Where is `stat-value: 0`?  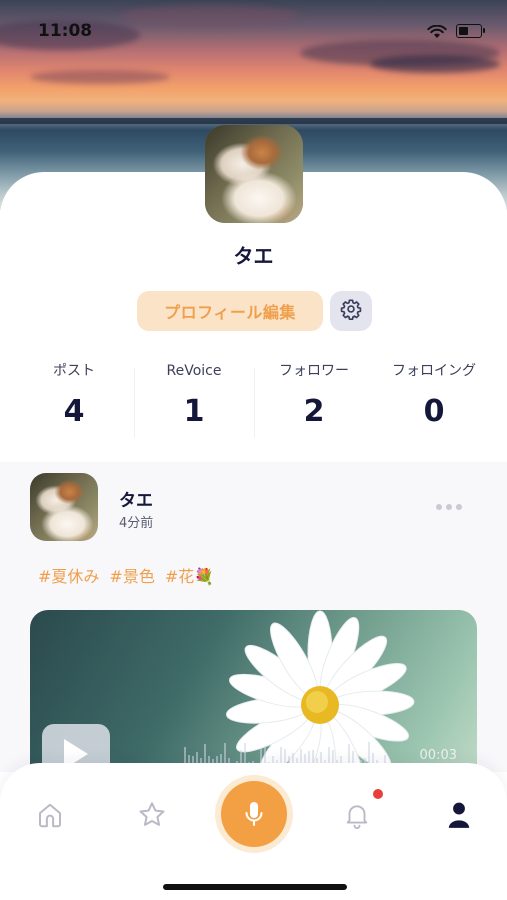
stat-value: 0 is located at coordinates (434, 411).